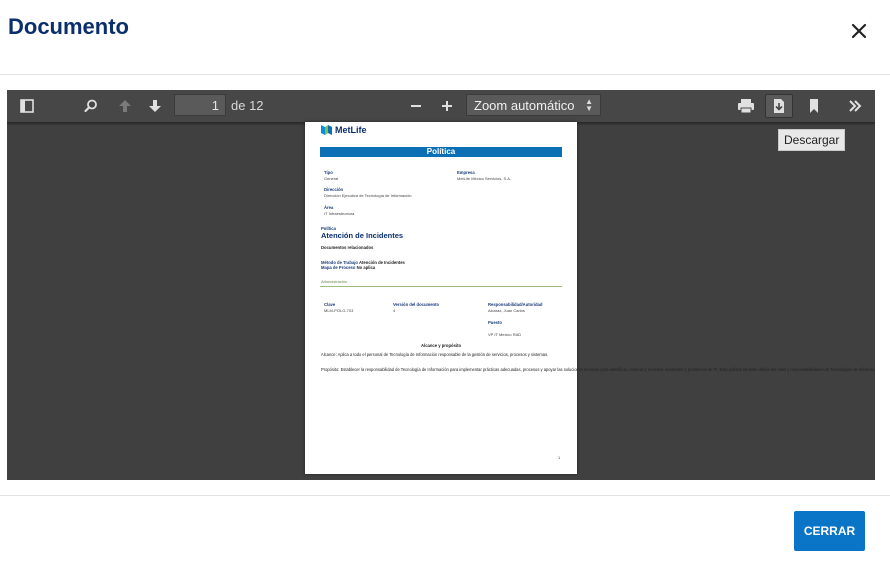 This screenshot has height=563, width=890. I want to click on direccion-label: Dirección, so click(334, 189).